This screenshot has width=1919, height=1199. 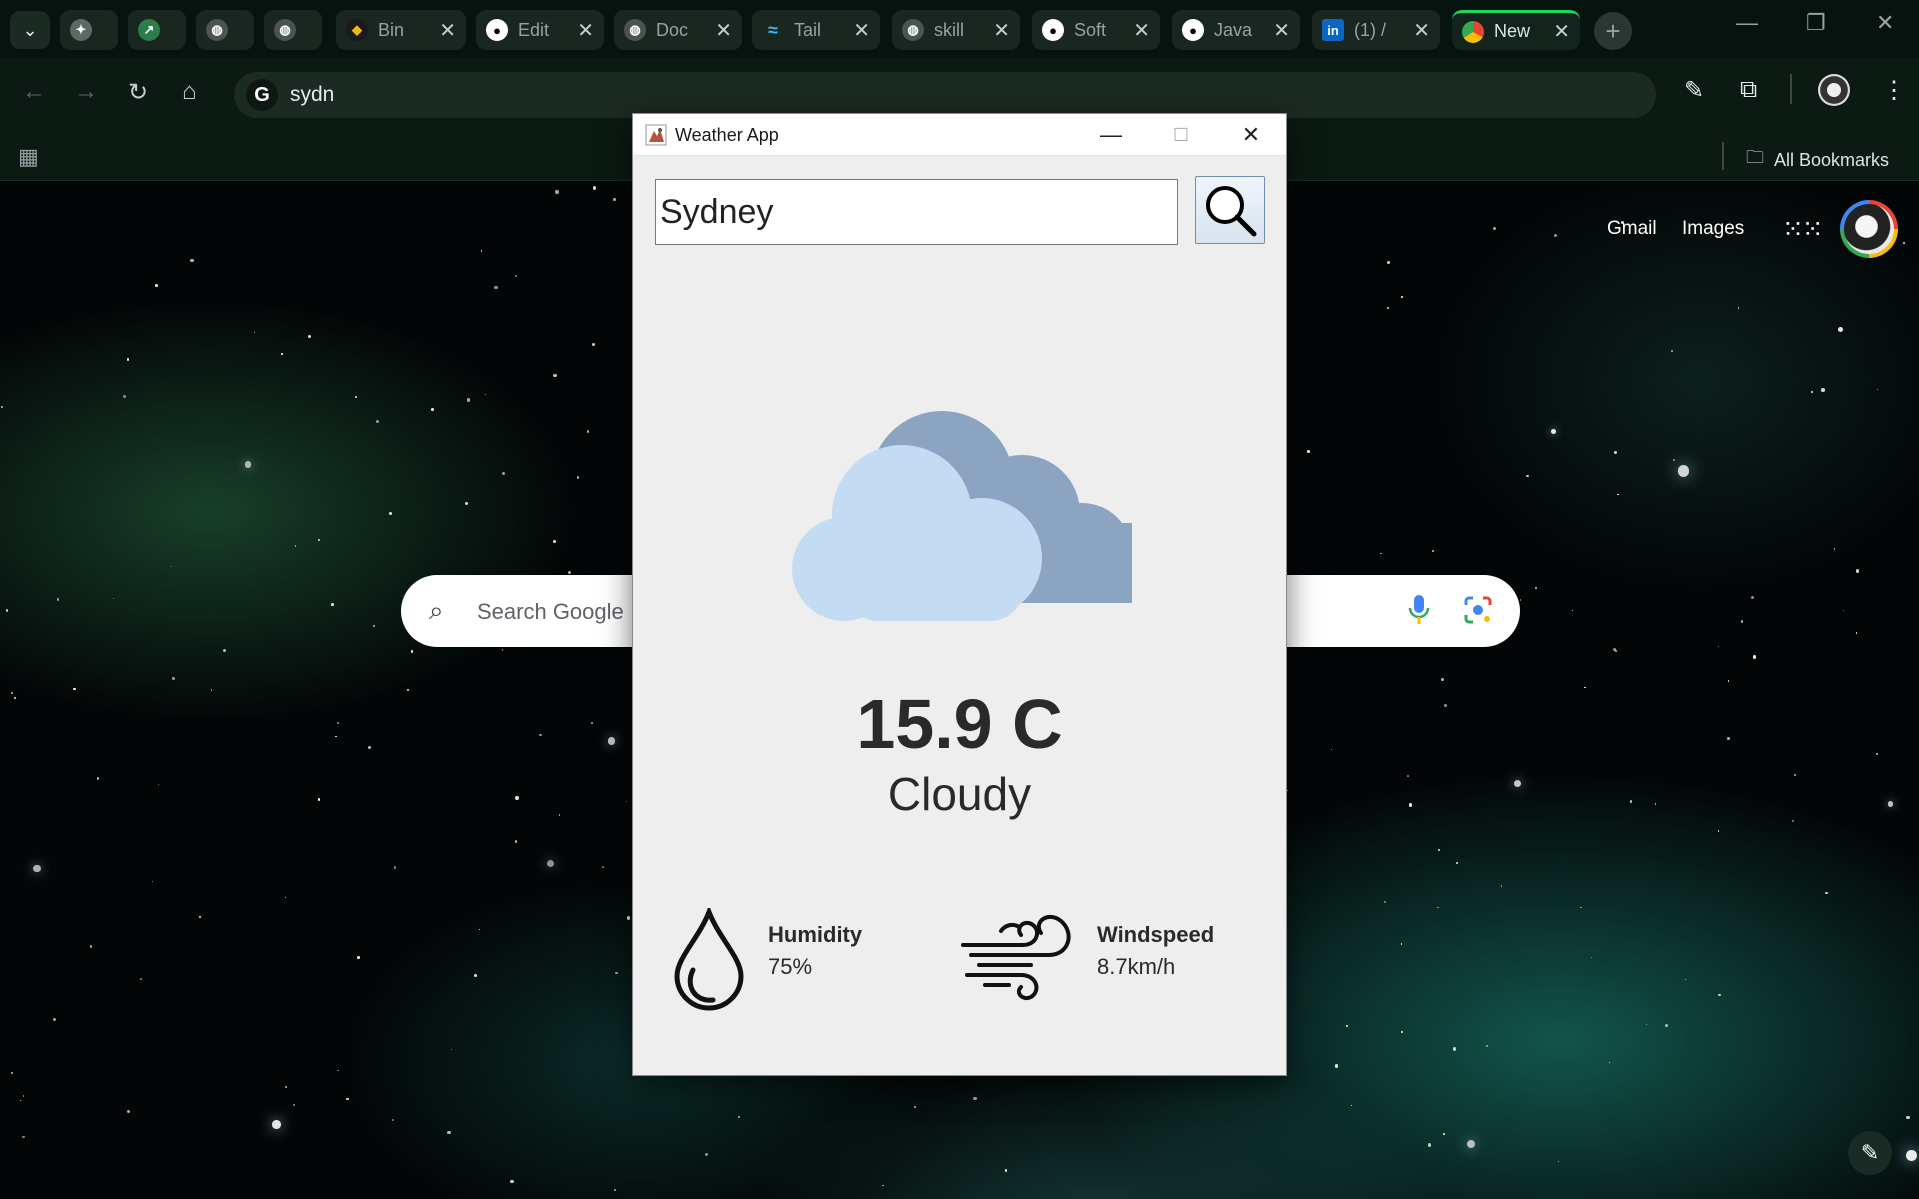 I want to click on profile-avatar, so click(x=1834, y=90).